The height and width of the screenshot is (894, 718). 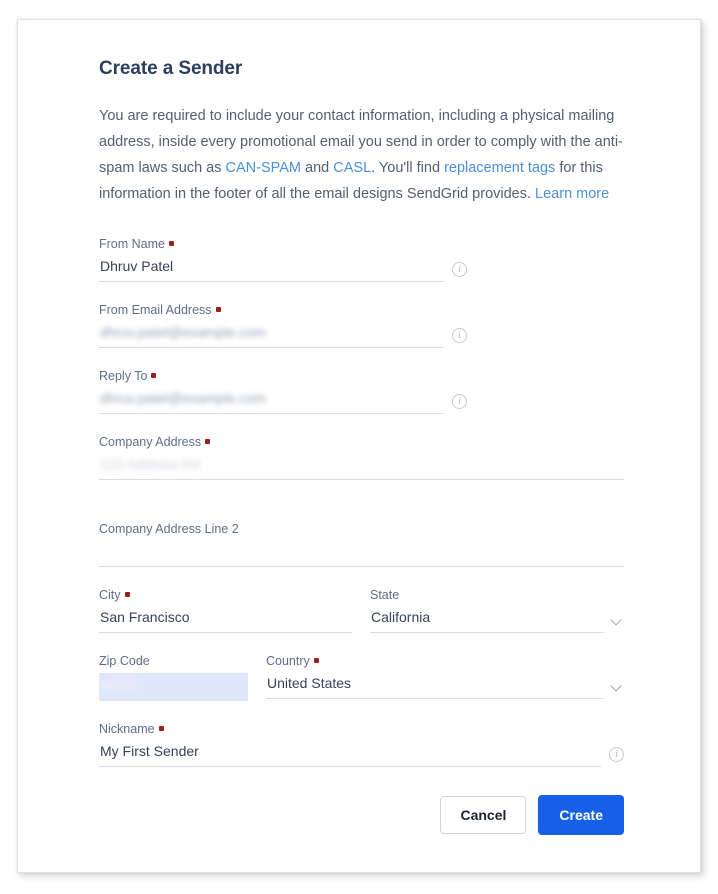 I want to click on field-nickname: Nickname i, so click(x=361, y=744).